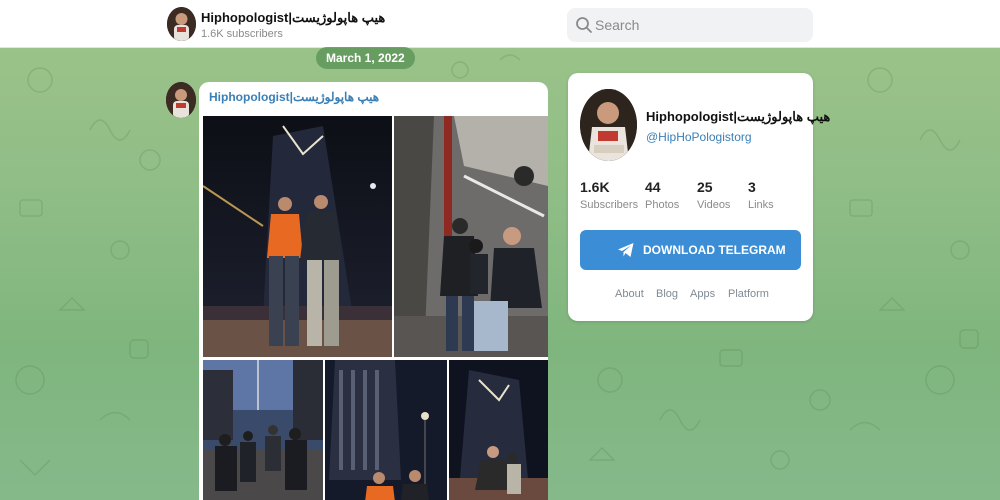  Describe the element at coordinates (365, 58) in the screenshot. I see `date-separator: March 1, 2022` at that location.